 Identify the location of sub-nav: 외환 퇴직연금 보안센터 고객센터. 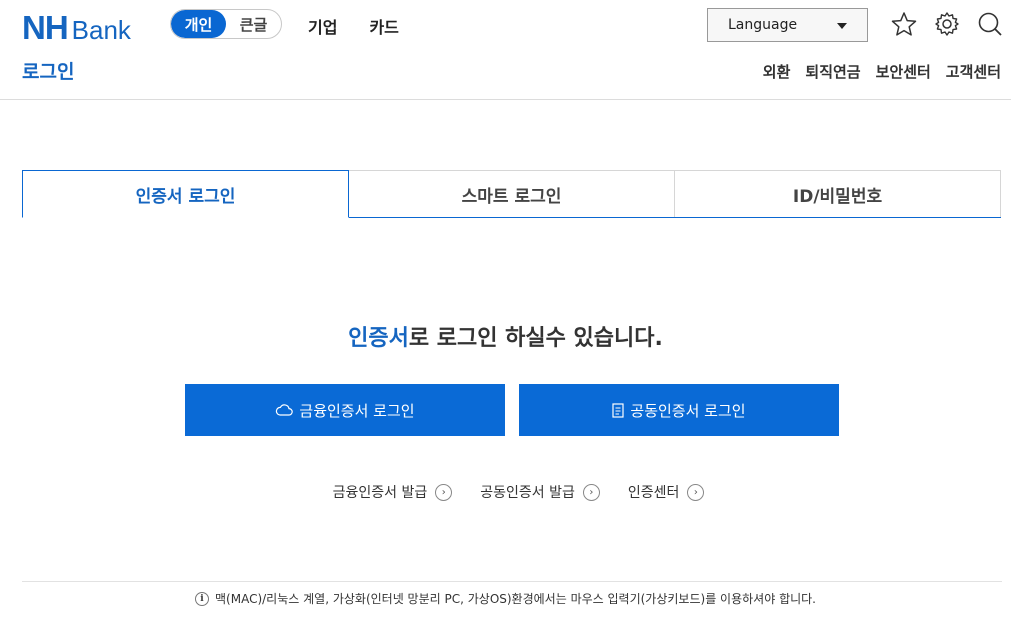
(882, 71).